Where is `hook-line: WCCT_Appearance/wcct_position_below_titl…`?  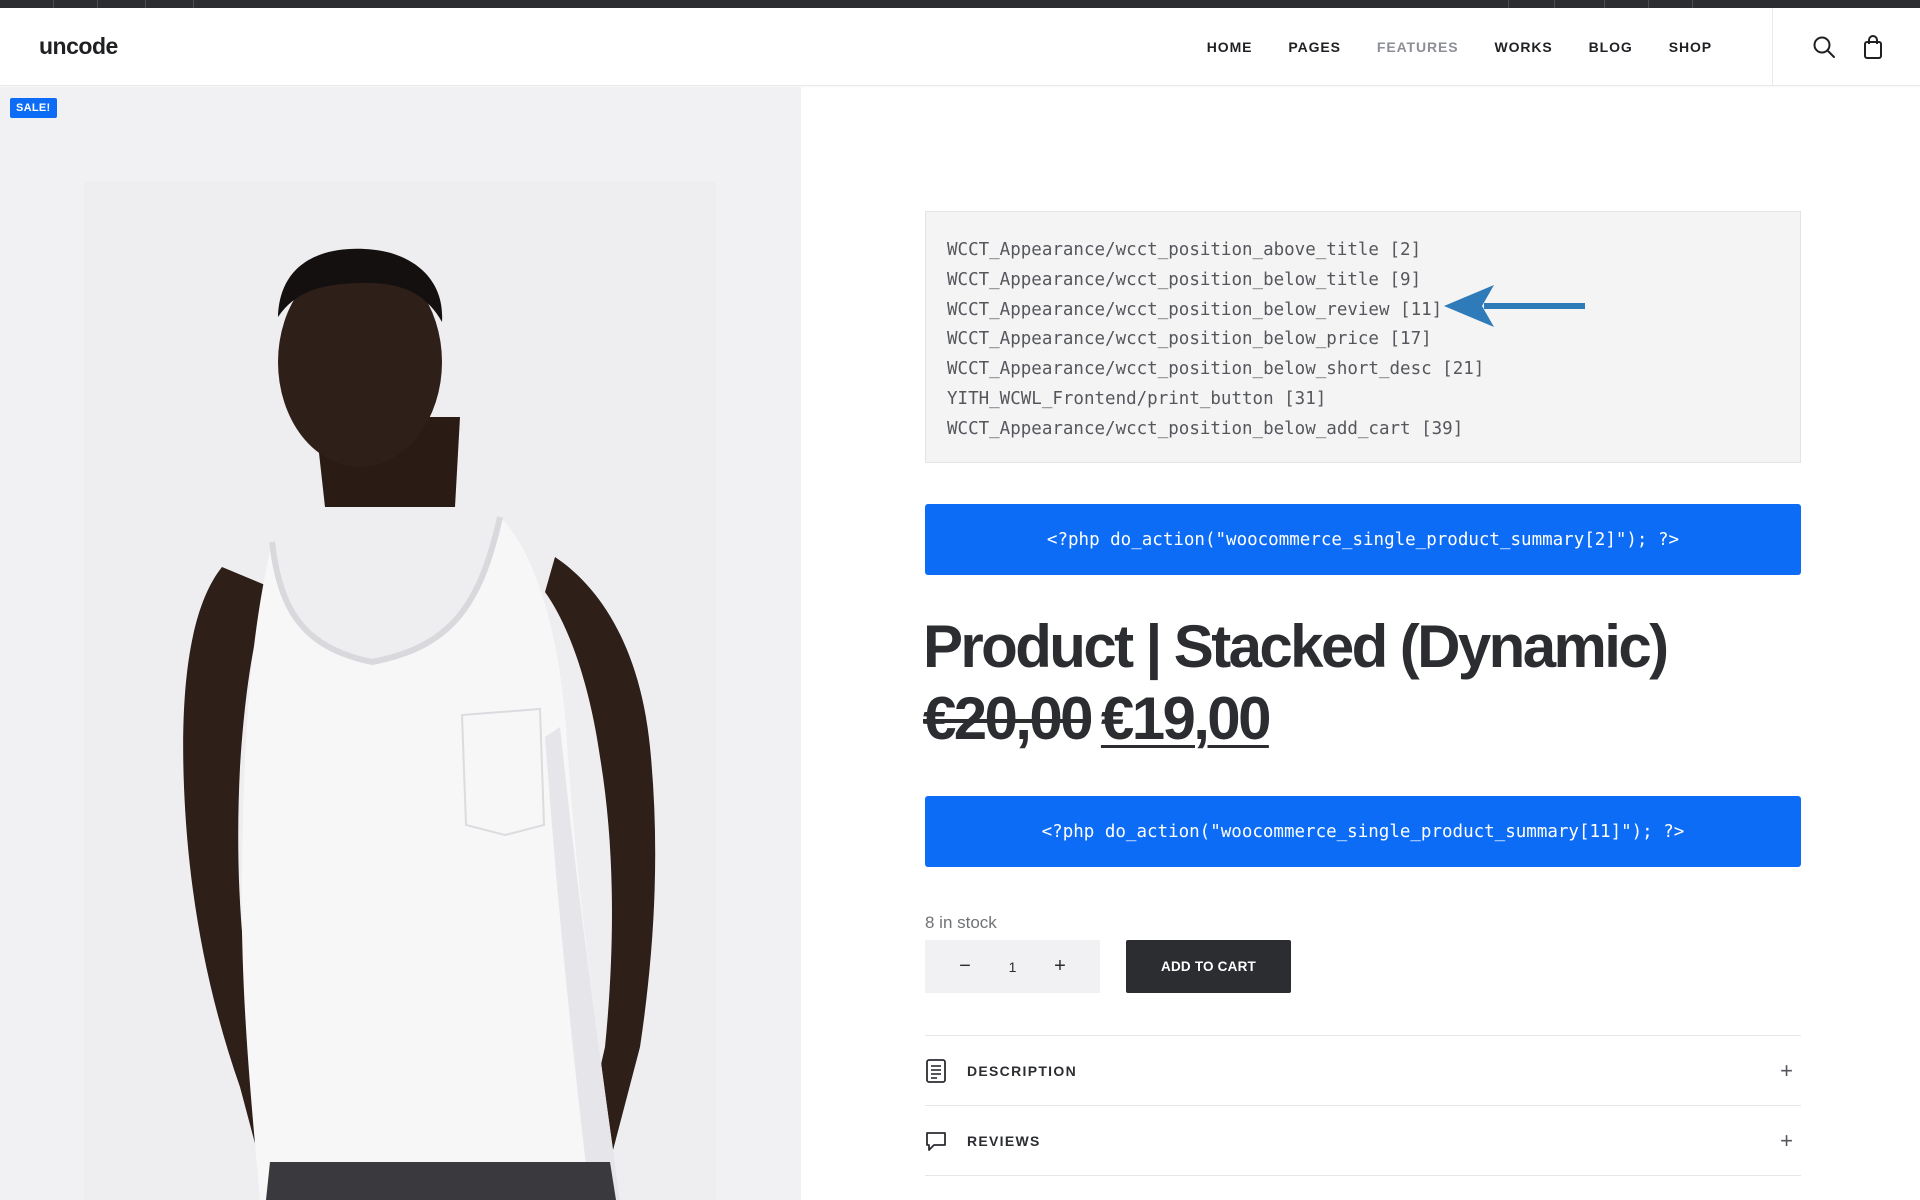 hook-line: WCCT_Appearance/wcct_position_below_titl… is located at coordinates (1184, 279).